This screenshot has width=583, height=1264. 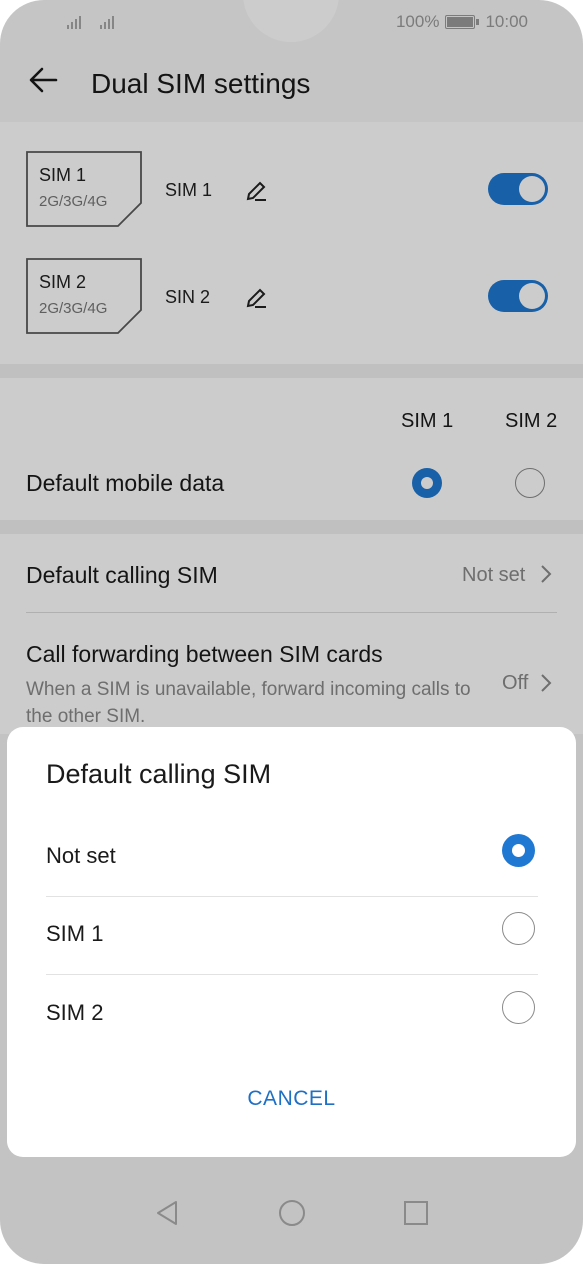 I want to click on option-label: SIM 1, so click(x=75, y=933).